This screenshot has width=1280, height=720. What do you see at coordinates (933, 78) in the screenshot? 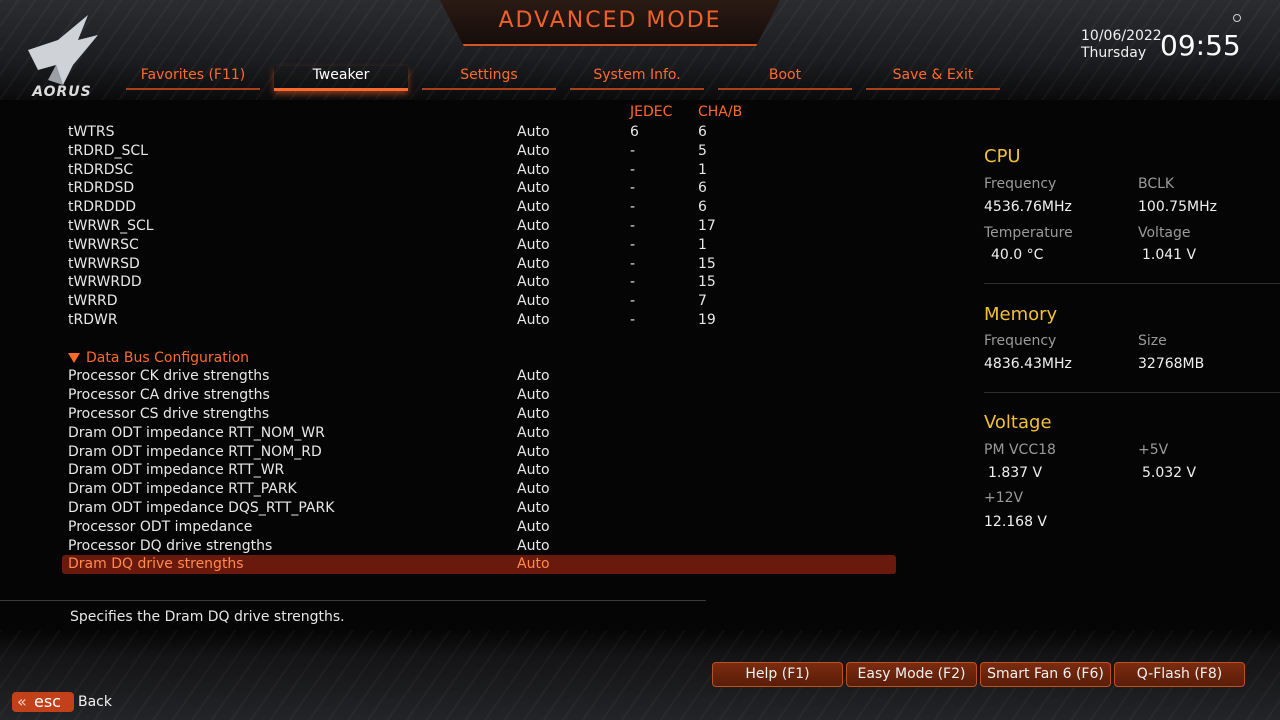
I see `tab-save-exit: Save & Exit` at bounding box center [933, 78].